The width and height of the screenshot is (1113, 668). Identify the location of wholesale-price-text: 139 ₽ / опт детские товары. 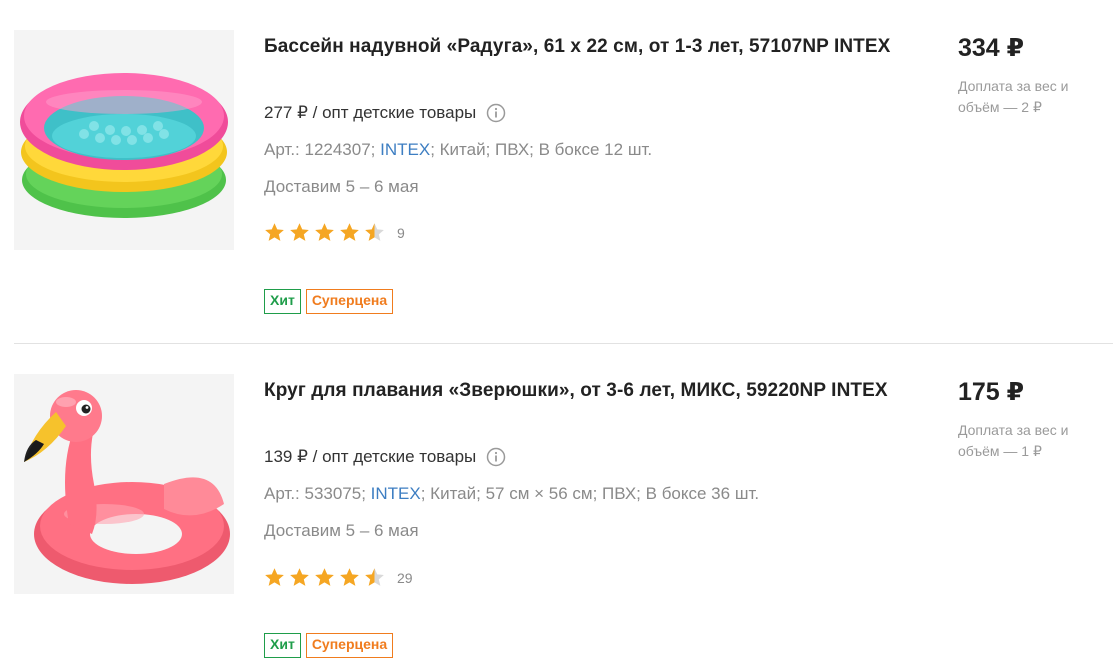
(370, 456).